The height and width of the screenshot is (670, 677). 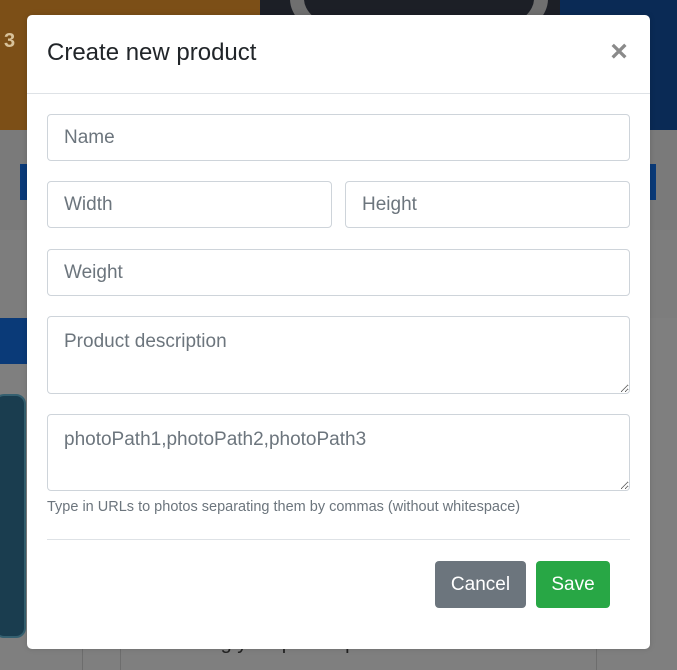 What do you see at coordinates (573, 584) in the screenshot?
I see `save-button: Save` at bounding box center [573, 584].